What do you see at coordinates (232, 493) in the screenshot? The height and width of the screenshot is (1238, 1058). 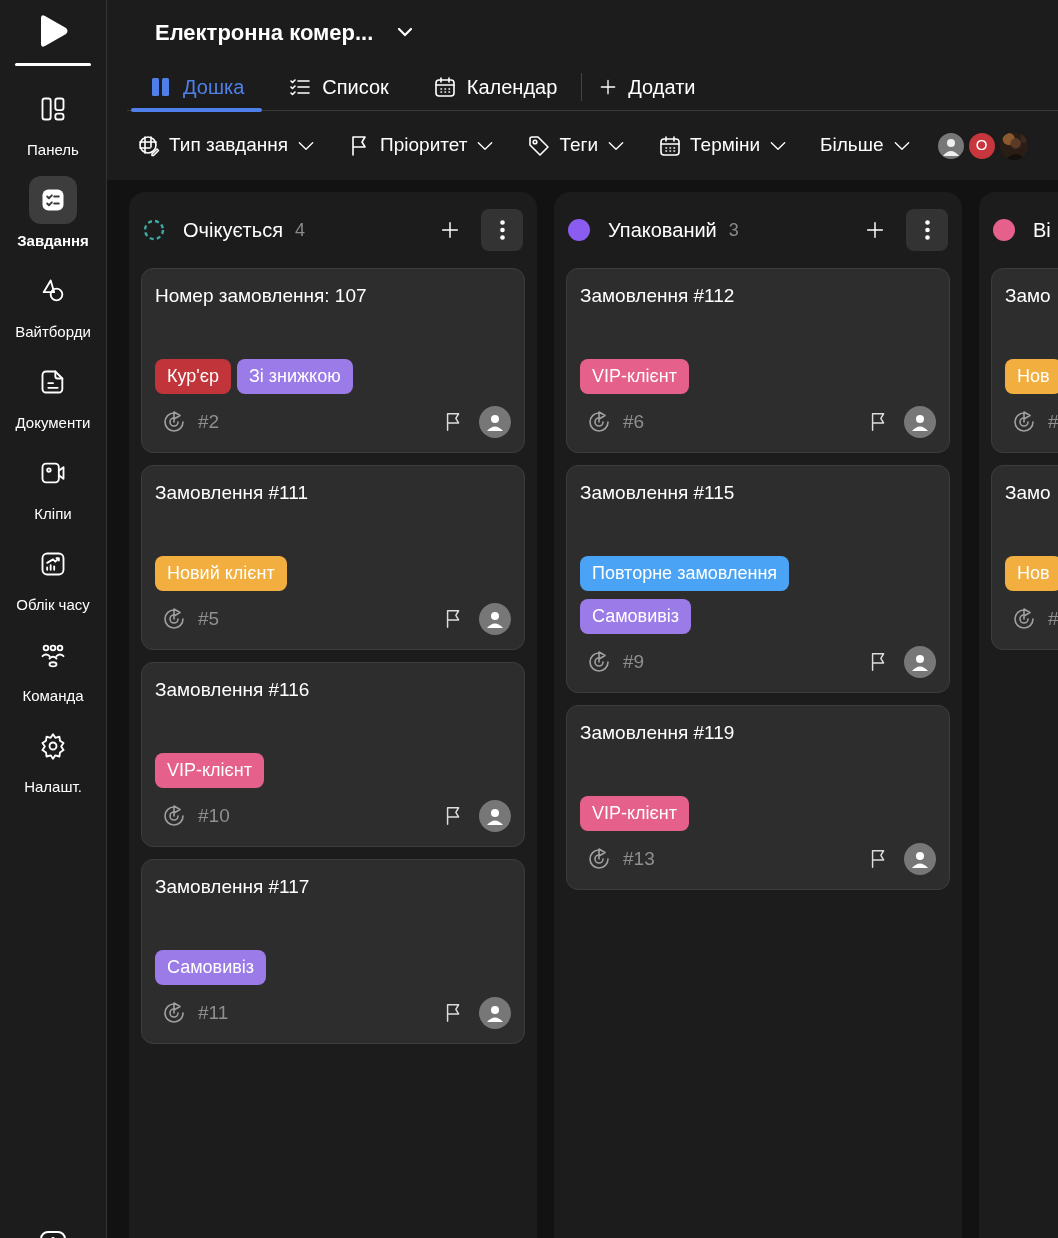 I see `card-title: Замовлення #111` at bounding box center [232, 493].